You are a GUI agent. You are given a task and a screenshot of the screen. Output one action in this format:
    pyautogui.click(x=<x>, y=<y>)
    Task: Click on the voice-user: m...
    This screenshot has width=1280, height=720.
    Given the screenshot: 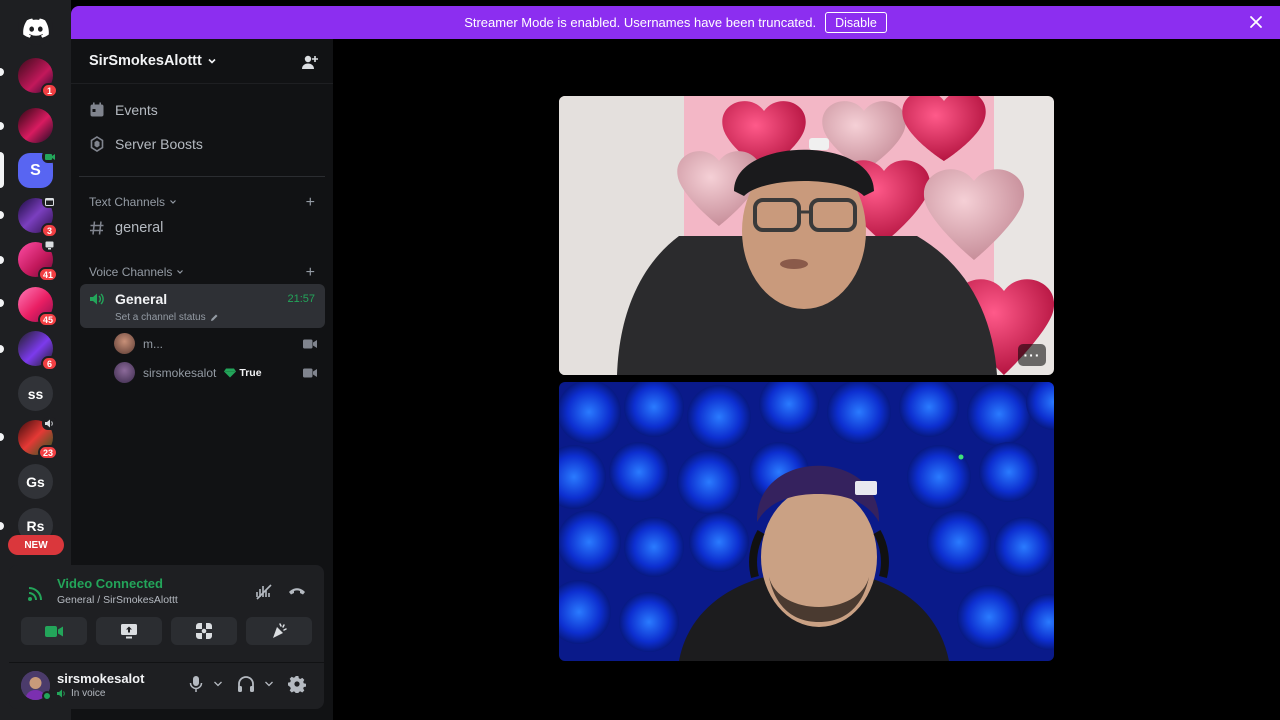 What is the action you would take?
    pyautogui.click(x=138, y=343)
    